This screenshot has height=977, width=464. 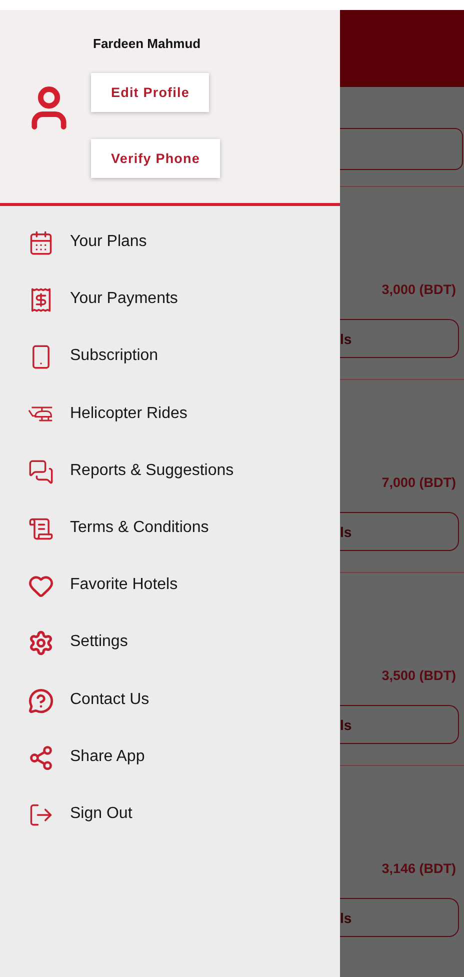 I want to click on profile-action-button: Edit Profile, so click(x=150, y=92).